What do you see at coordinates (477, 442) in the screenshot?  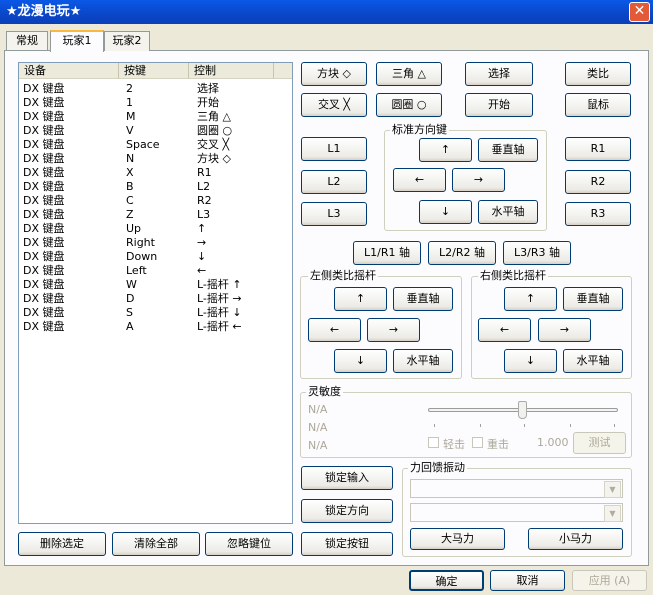 I see `heavy-tap-checkbox` at bounding box center [477, 442].